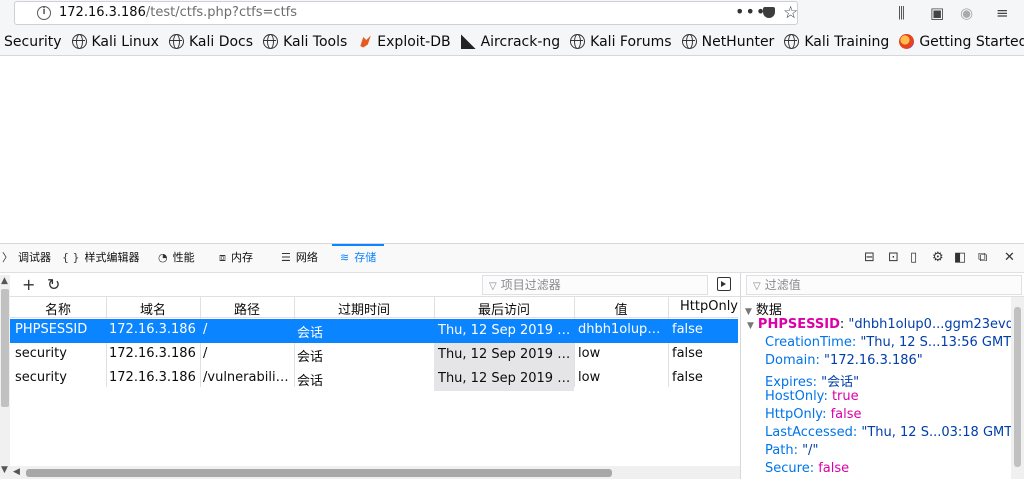 This screenshot has height=479, width=1024. What do you see at coordinates (152, 353) in the screenshot?
I see `cell-domain: 172.16.3.186` at bounding box center [152, 353].